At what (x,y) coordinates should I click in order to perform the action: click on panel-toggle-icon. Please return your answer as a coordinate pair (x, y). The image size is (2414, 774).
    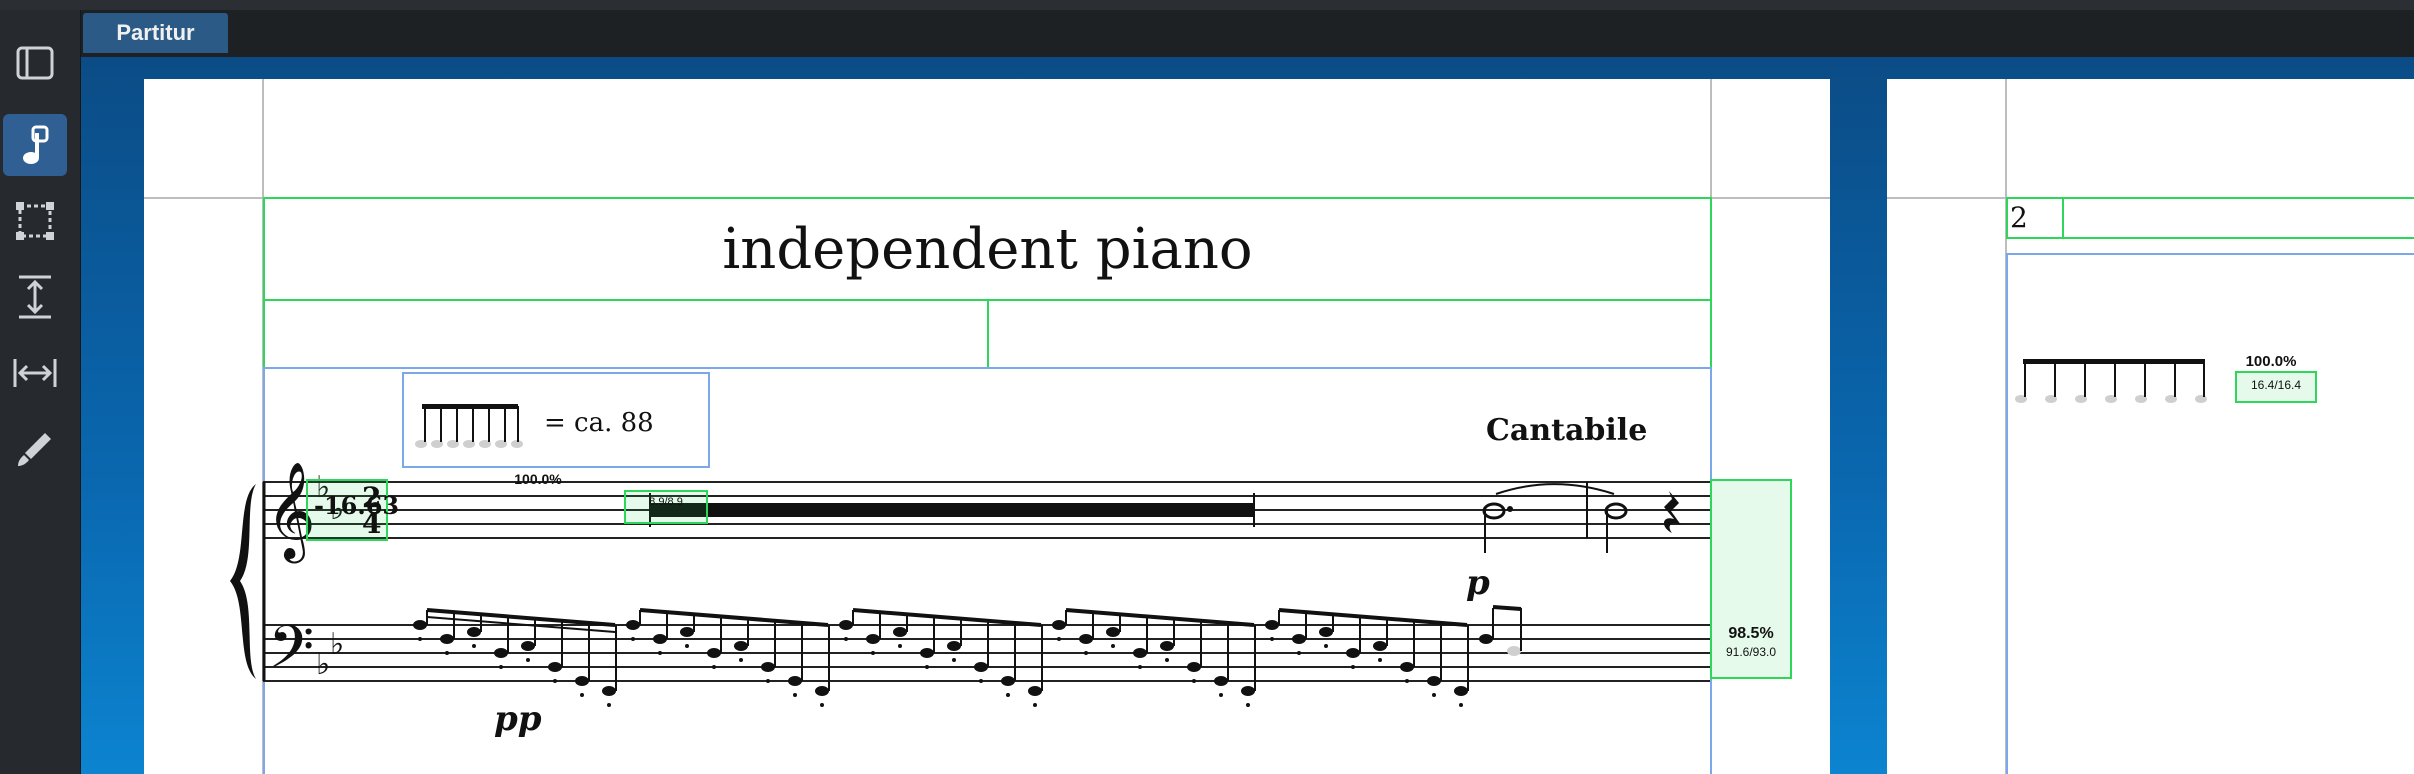
    Looking at the image, I should click on (35, 63).